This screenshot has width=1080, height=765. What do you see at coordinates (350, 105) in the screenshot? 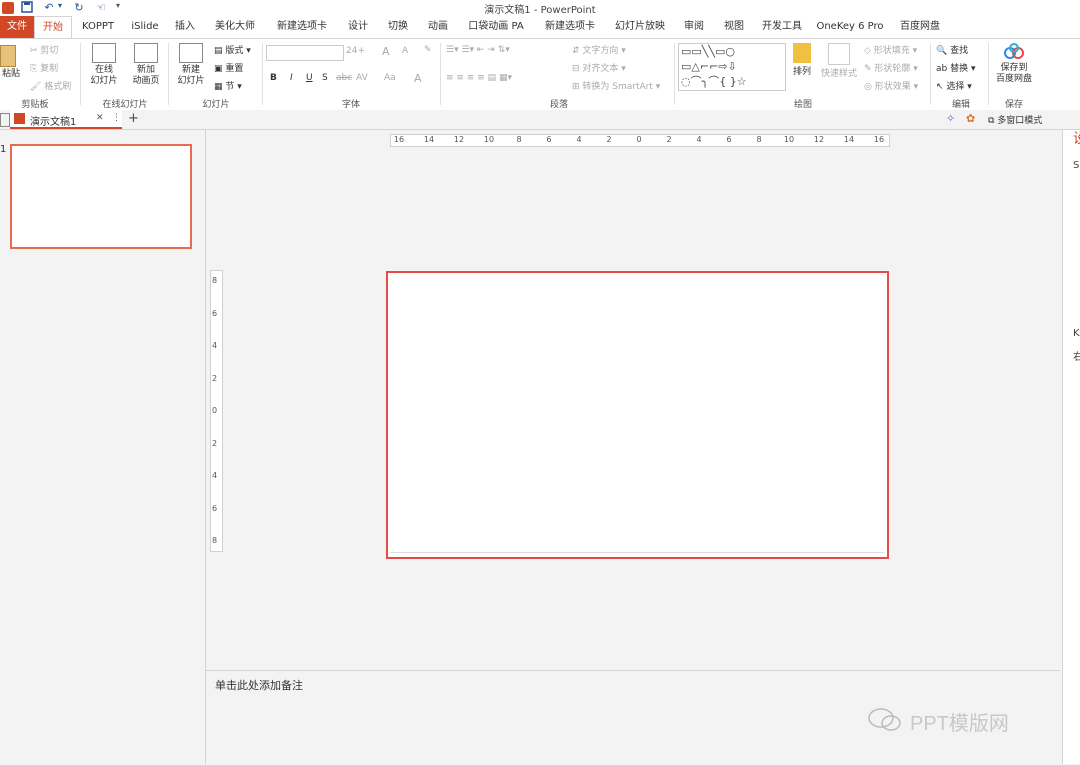
I see `font-group-label: 字体` at bounding box center [350, 105].